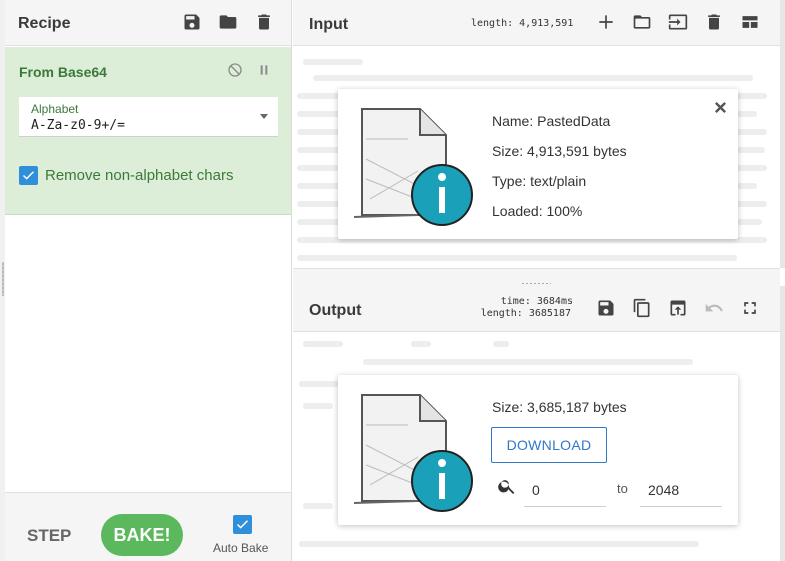 This screenshot has height=561, width=785. I want to click on pane-resize-handle, so click(536, 277).